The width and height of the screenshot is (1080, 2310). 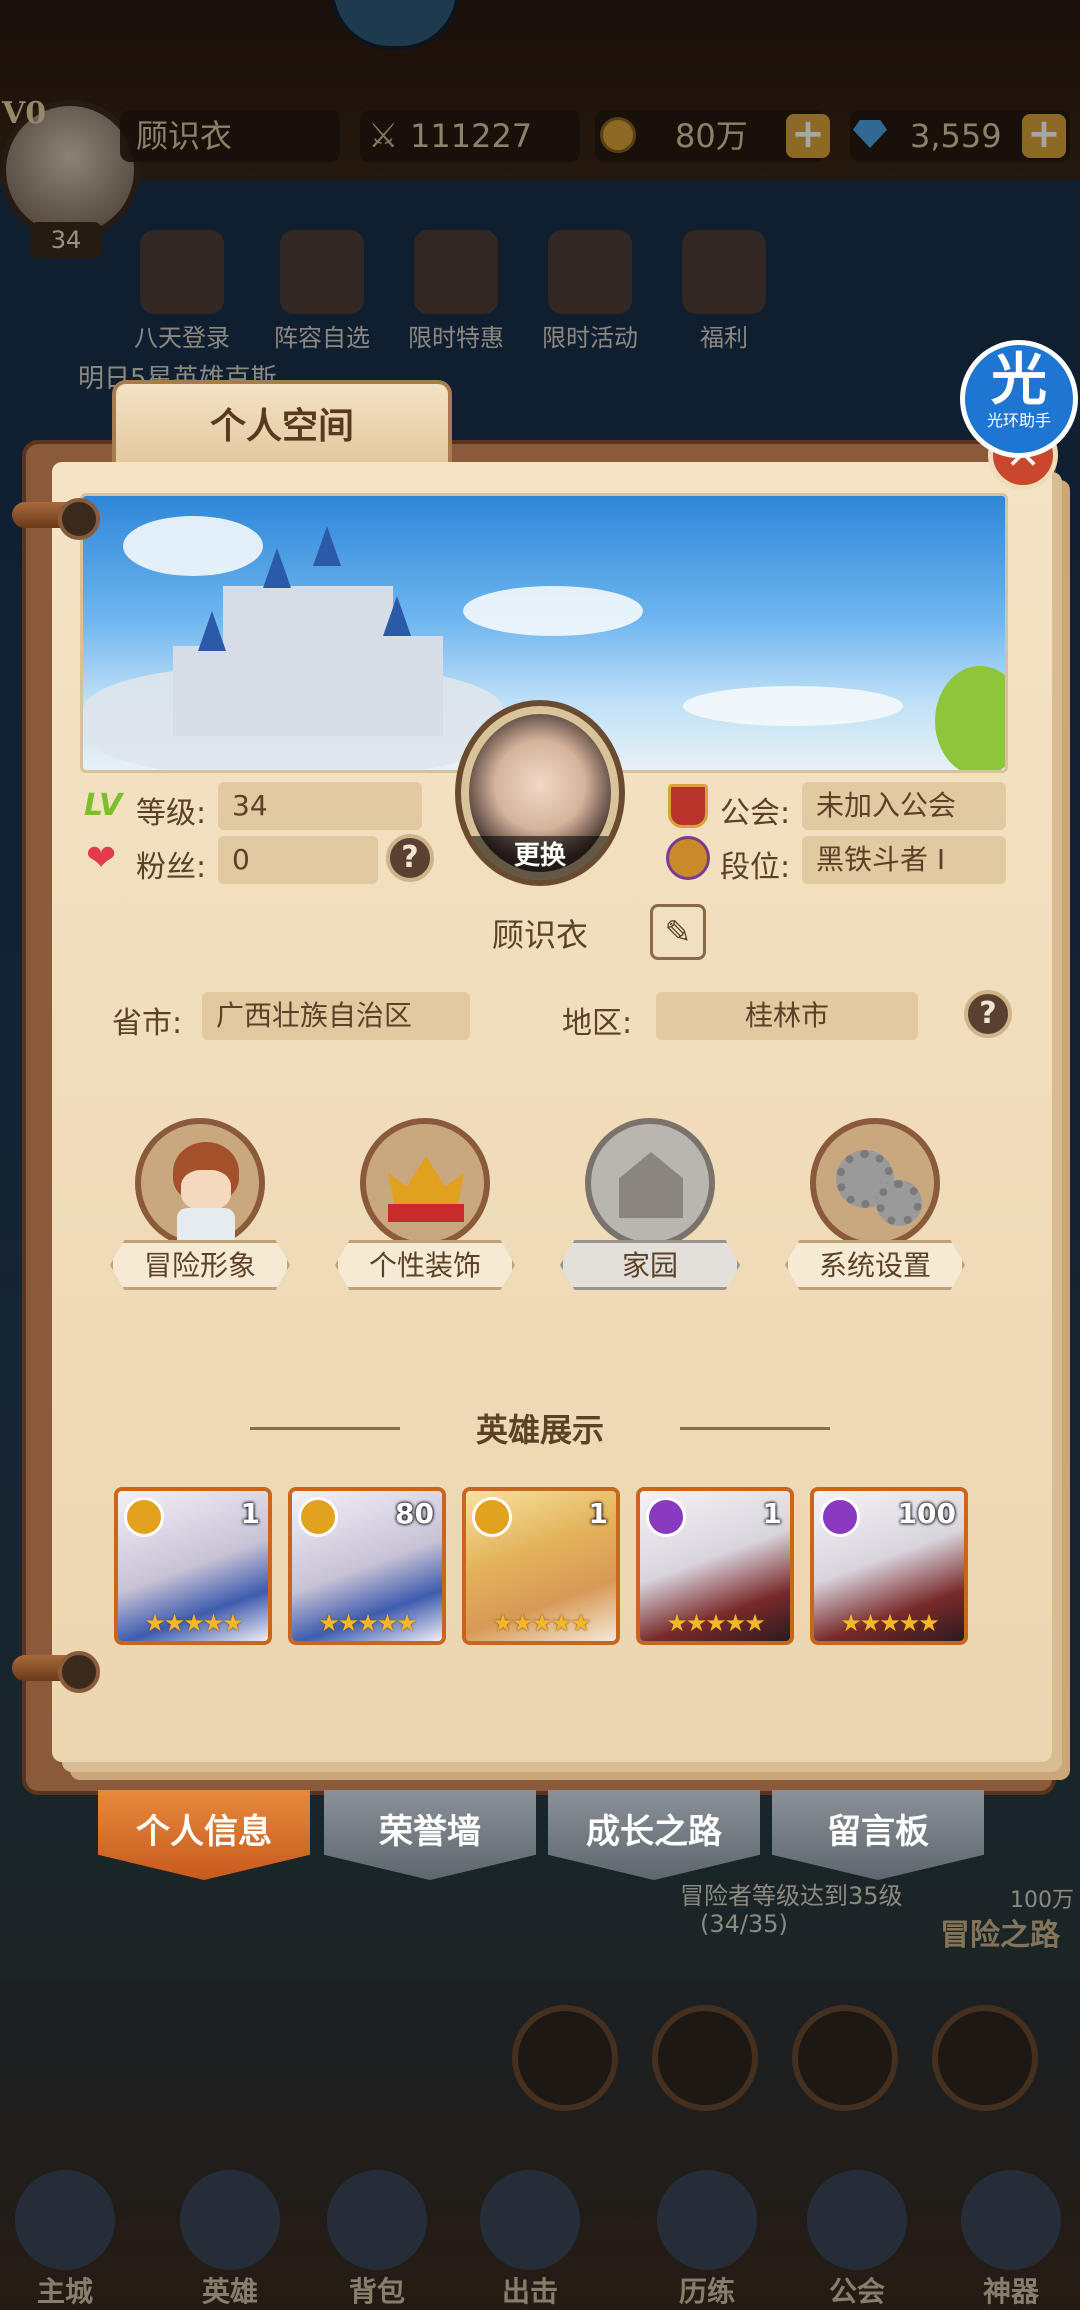 I want to click on panel-title: 个人空间, so click(x=282, y=425).